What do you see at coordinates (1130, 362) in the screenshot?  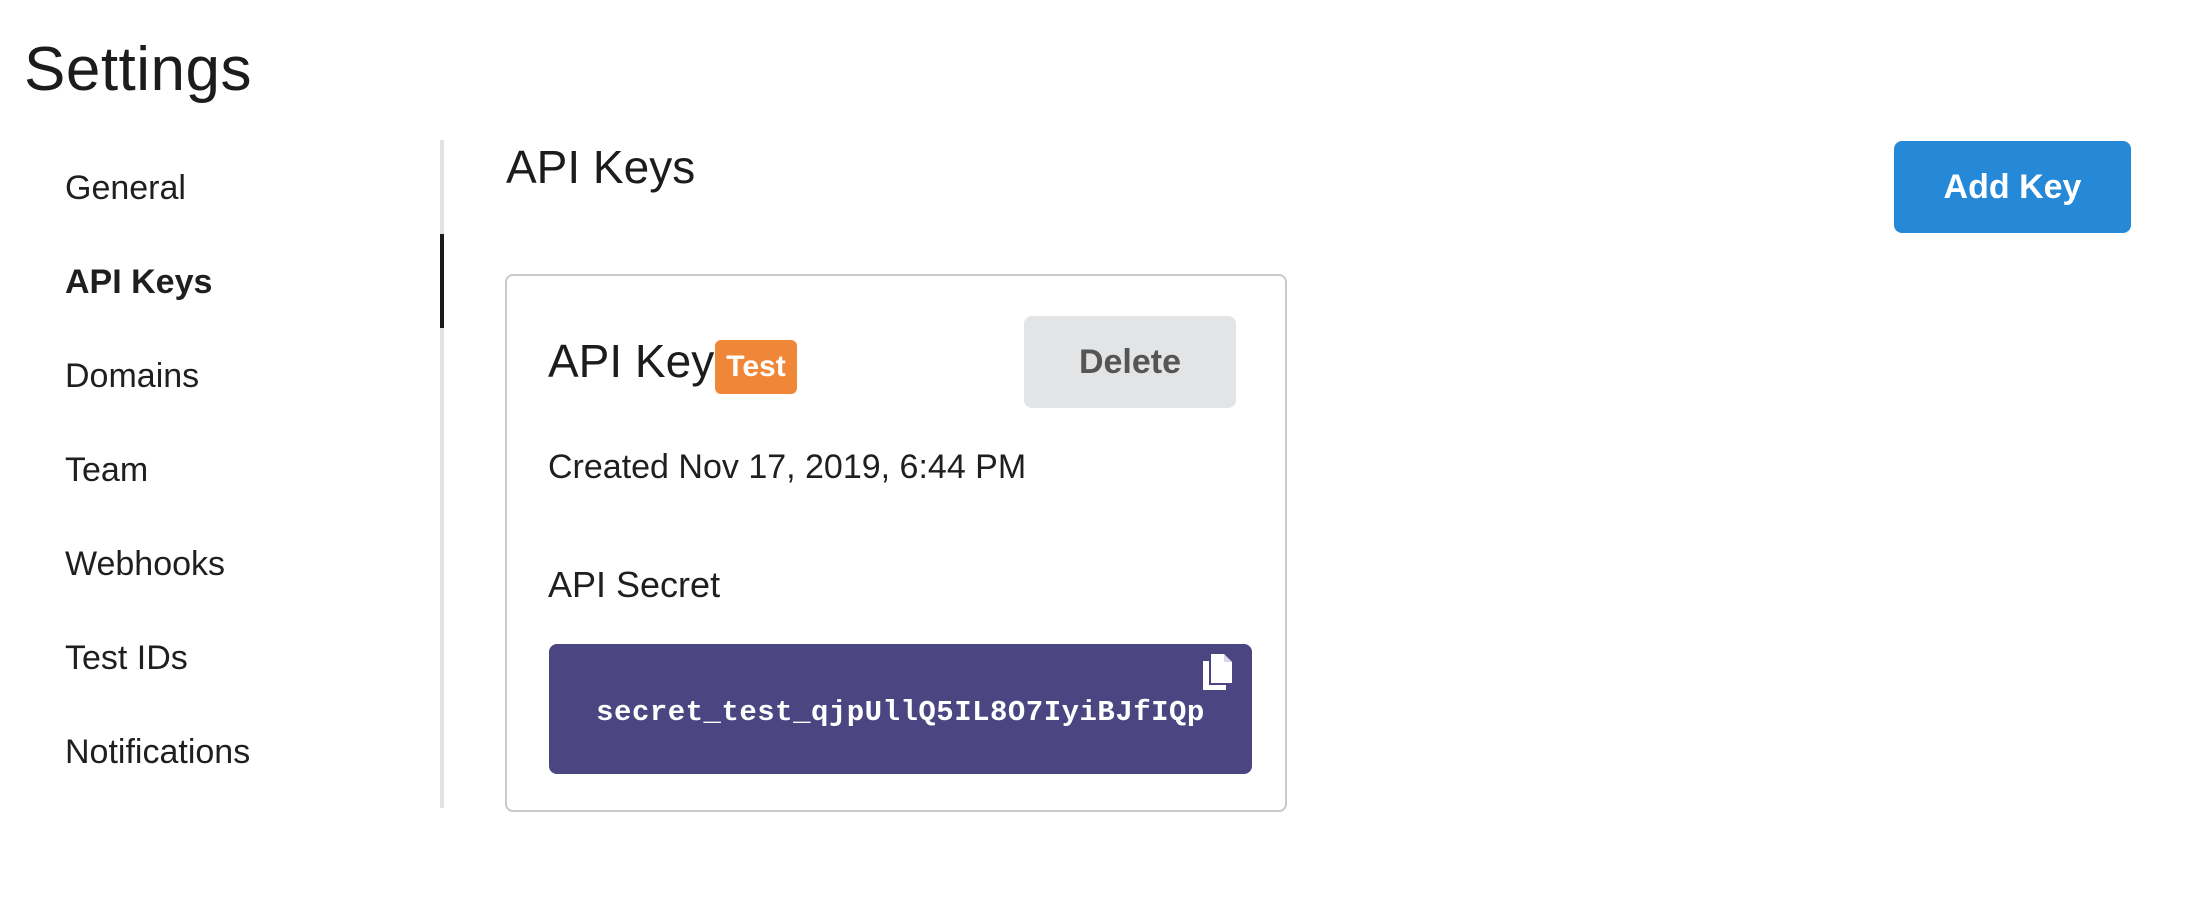 I see `delete-button: Delete` at bounding box center [1130, 362].